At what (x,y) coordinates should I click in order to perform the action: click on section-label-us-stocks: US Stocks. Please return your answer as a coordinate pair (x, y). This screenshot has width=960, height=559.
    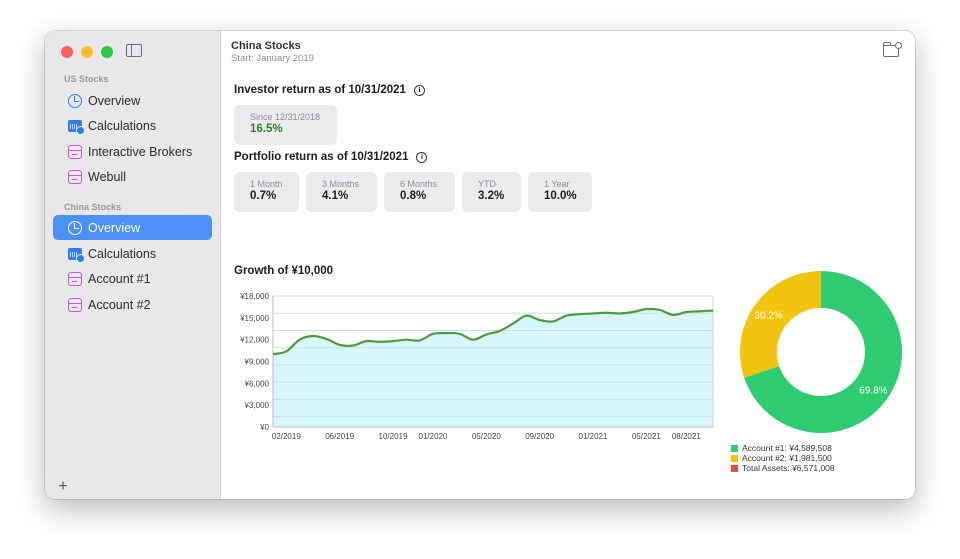
    Looking at the image, I should click on (86, 79).